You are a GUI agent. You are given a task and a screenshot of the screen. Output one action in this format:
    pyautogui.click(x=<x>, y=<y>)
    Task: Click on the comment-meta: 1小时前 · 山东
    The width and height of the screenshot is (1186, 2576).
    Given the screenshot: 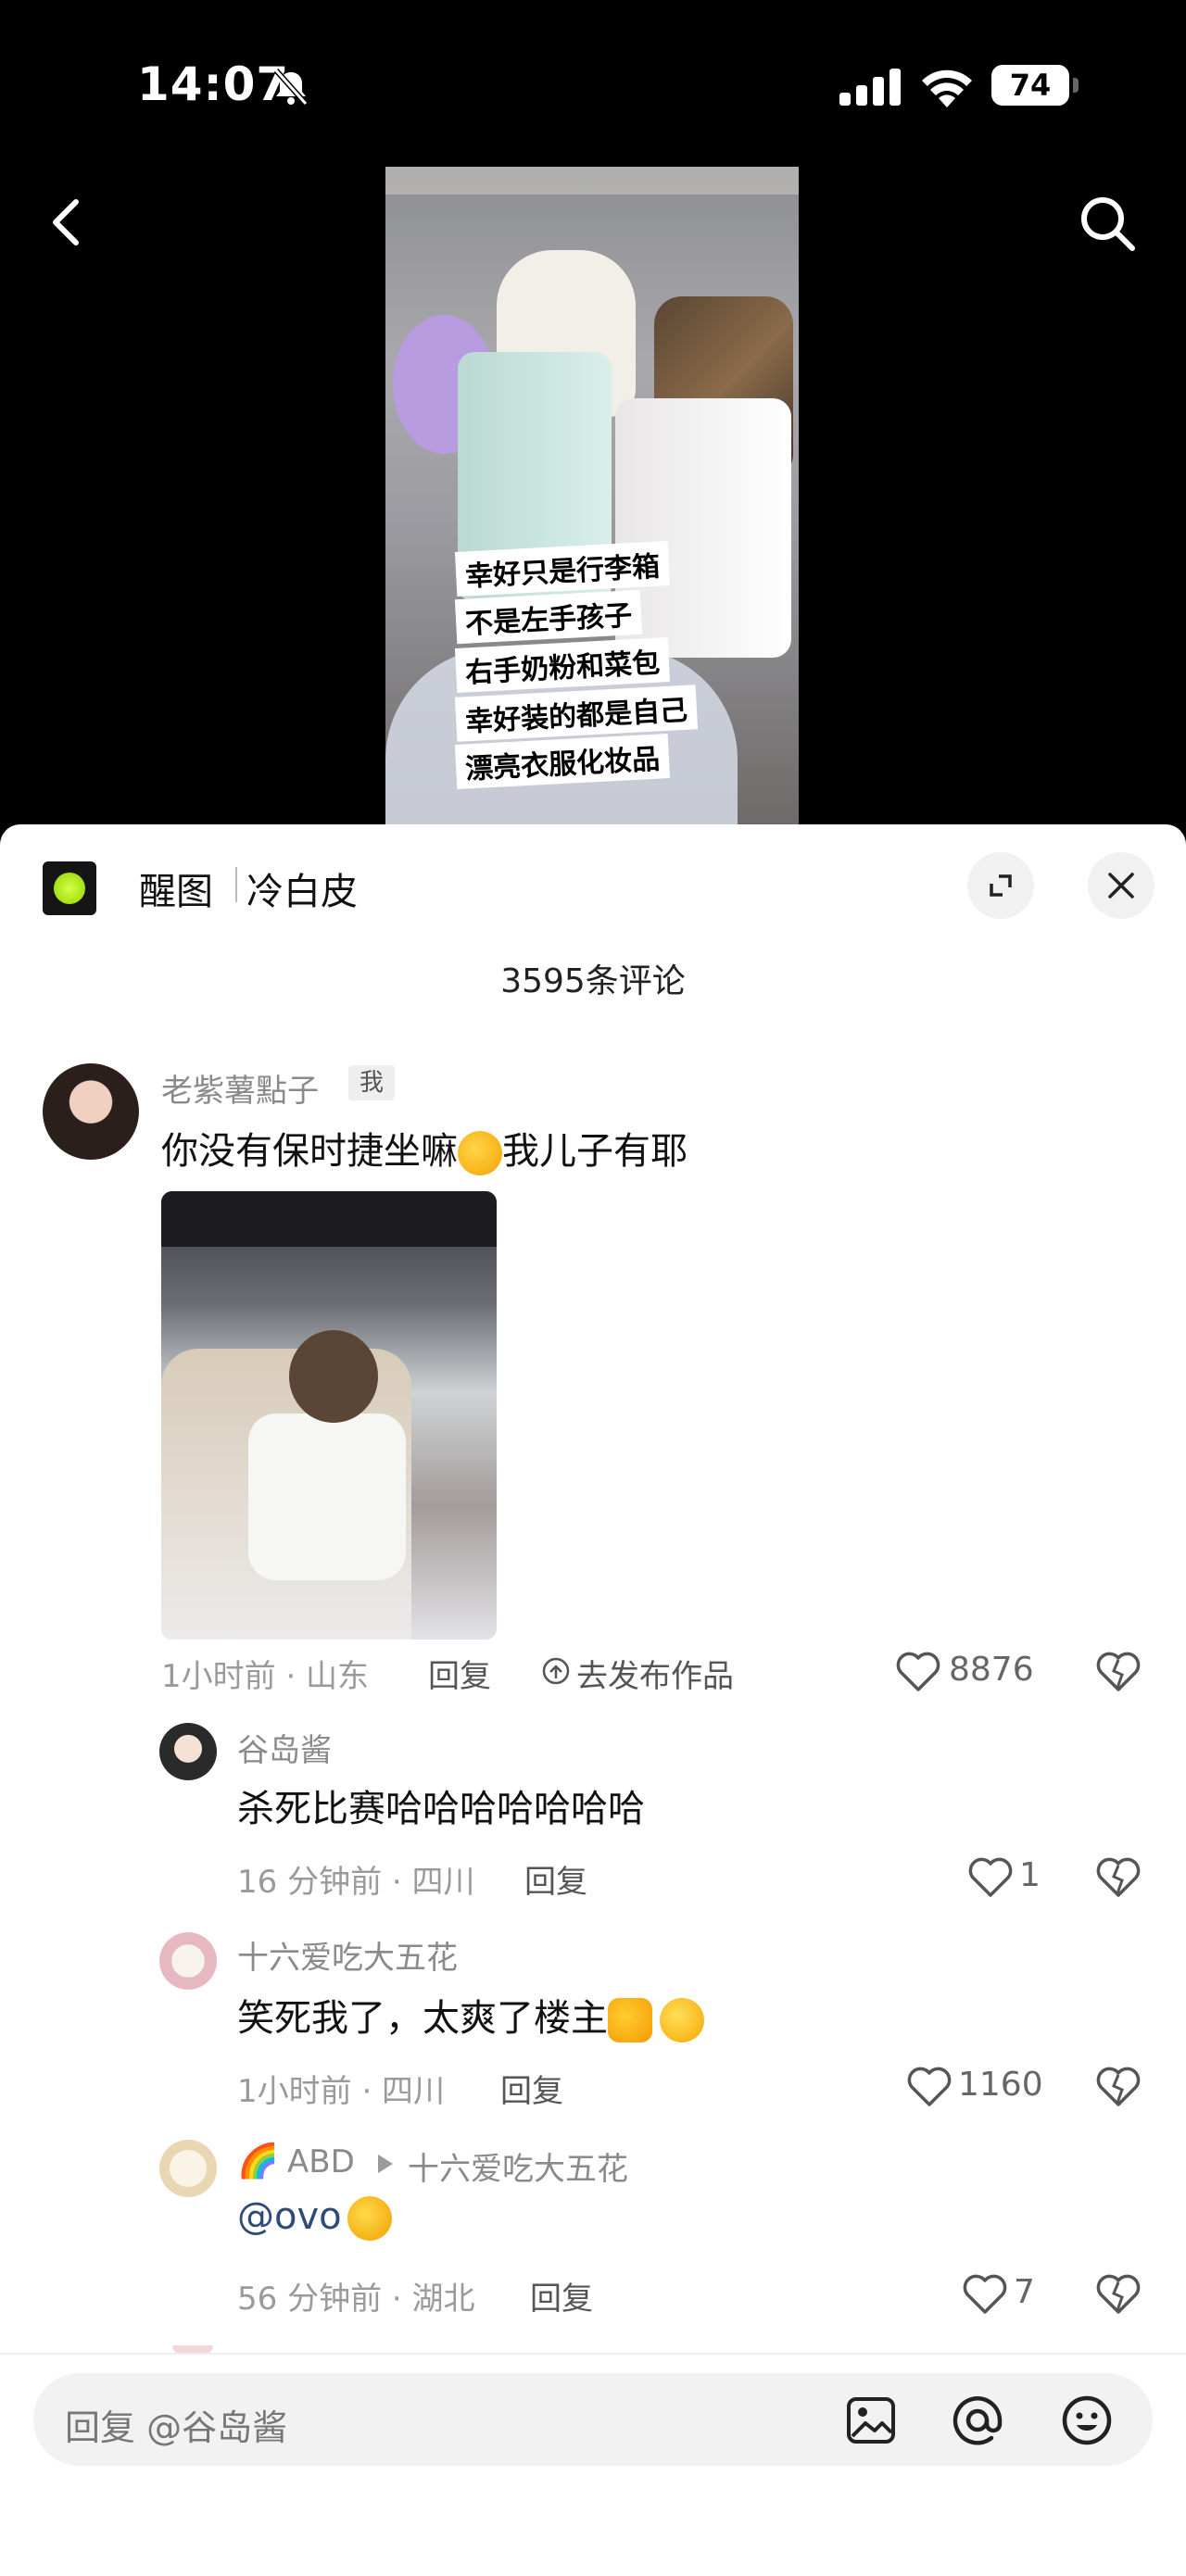 What is the action you would take?
    pyautogui.click(x=265, y=1676)
    